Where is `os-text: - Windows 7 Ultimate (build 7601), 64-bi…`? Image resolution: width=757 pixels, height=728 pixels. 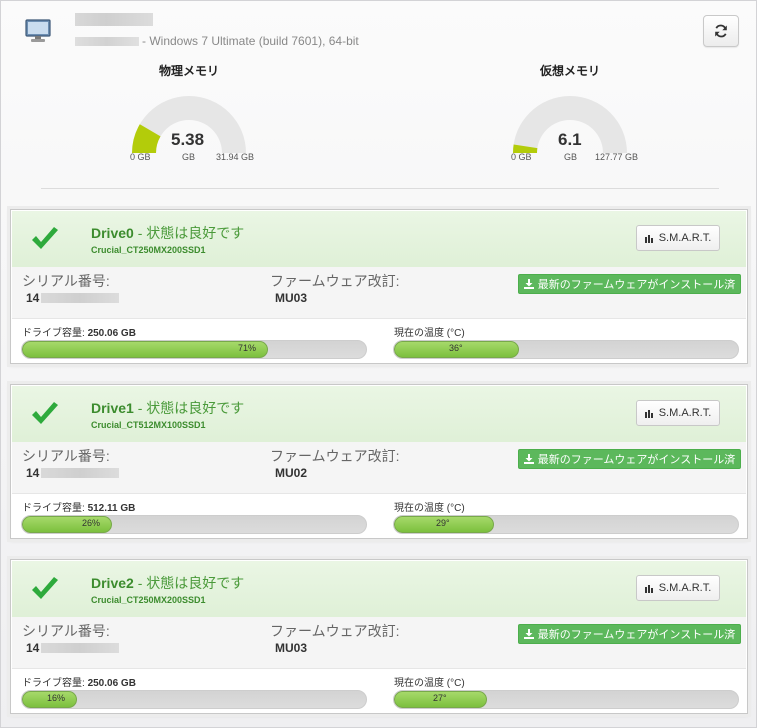 os-text: - Windows 7 Ultimate (build 7601), 64-bi… is located at coordinates (250, 41).